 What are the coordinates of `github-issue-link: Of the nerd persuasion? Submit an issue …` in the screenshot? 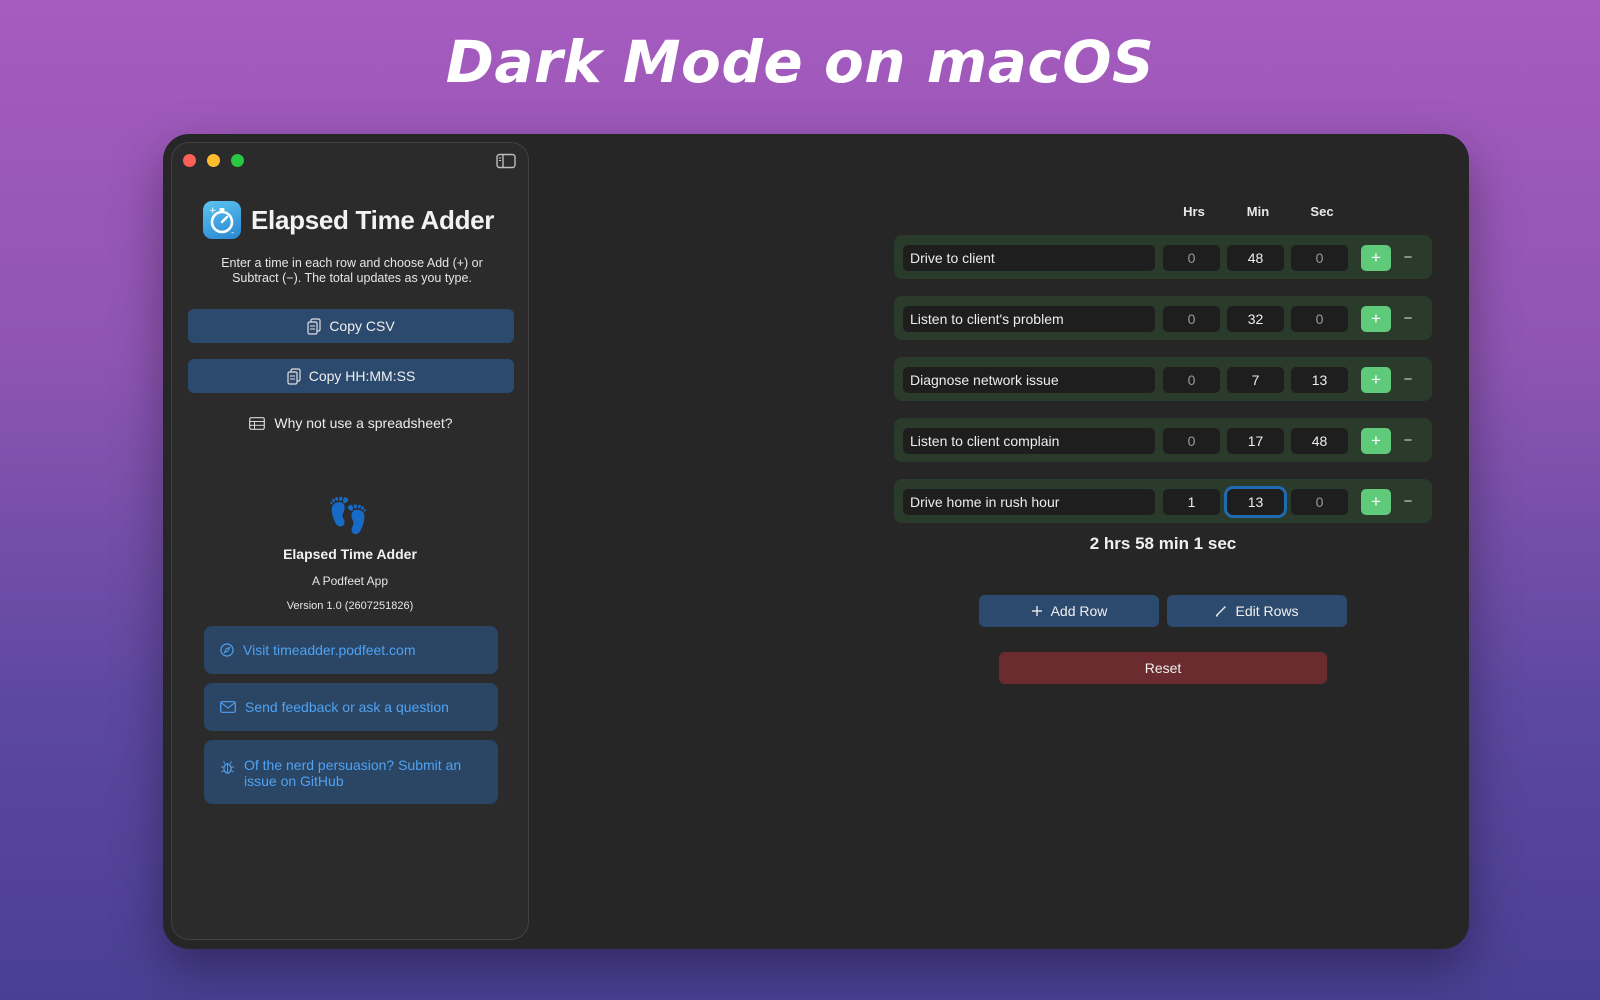 It's located at (351, 772).